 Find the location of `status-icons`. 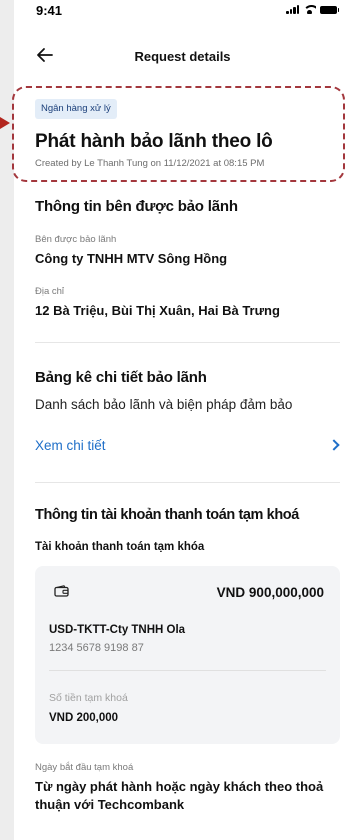

status-icons is located at coordinates (312, 9).